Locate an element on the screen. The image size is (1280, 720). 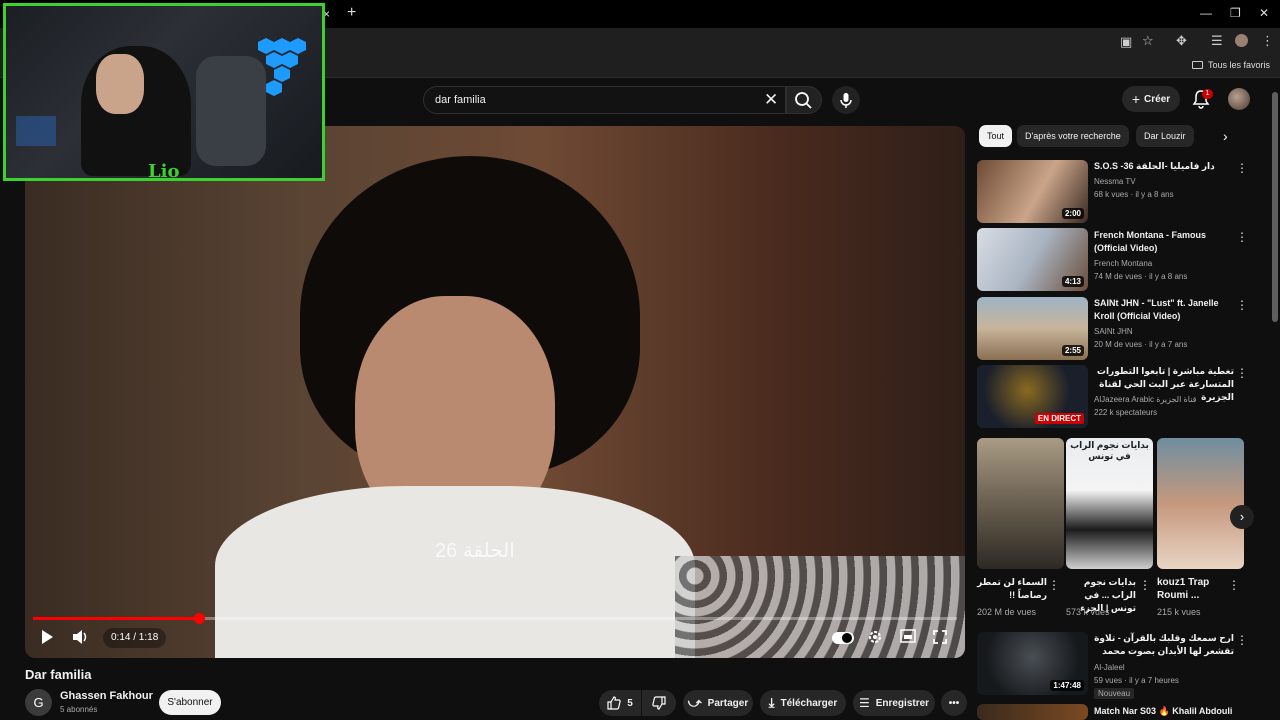
download-button: ⤓ Télécharger is located at coordinates (803, 703).